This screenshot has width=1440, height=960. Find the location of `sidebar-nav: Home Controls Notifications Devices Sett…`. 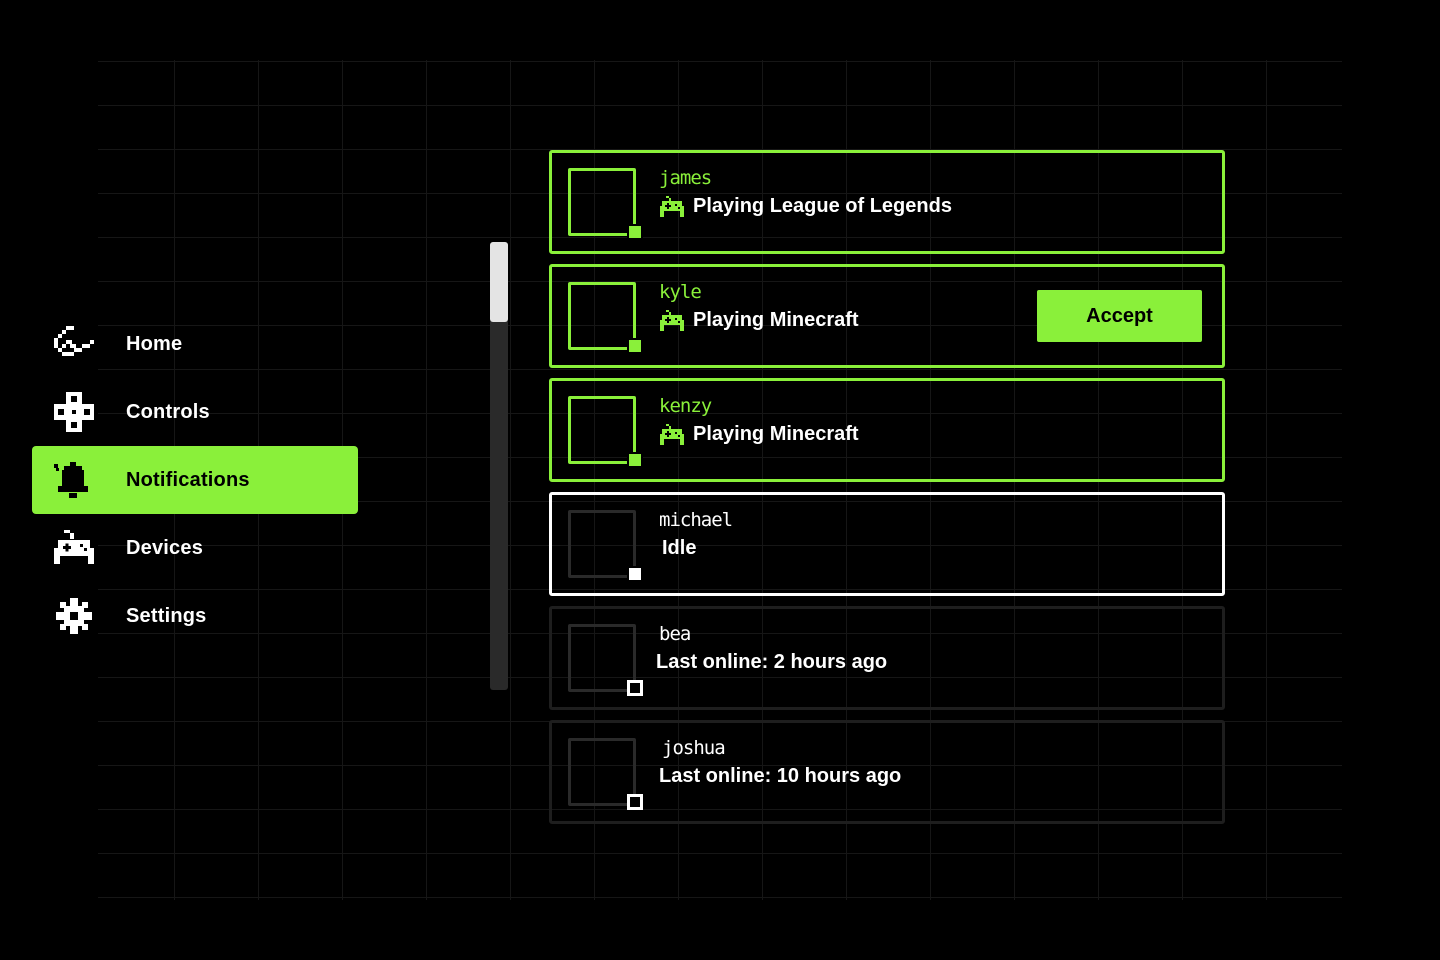

sidebar-nav: Home Controls Notifications Devices Sett… is located at coordinates (195, 480).